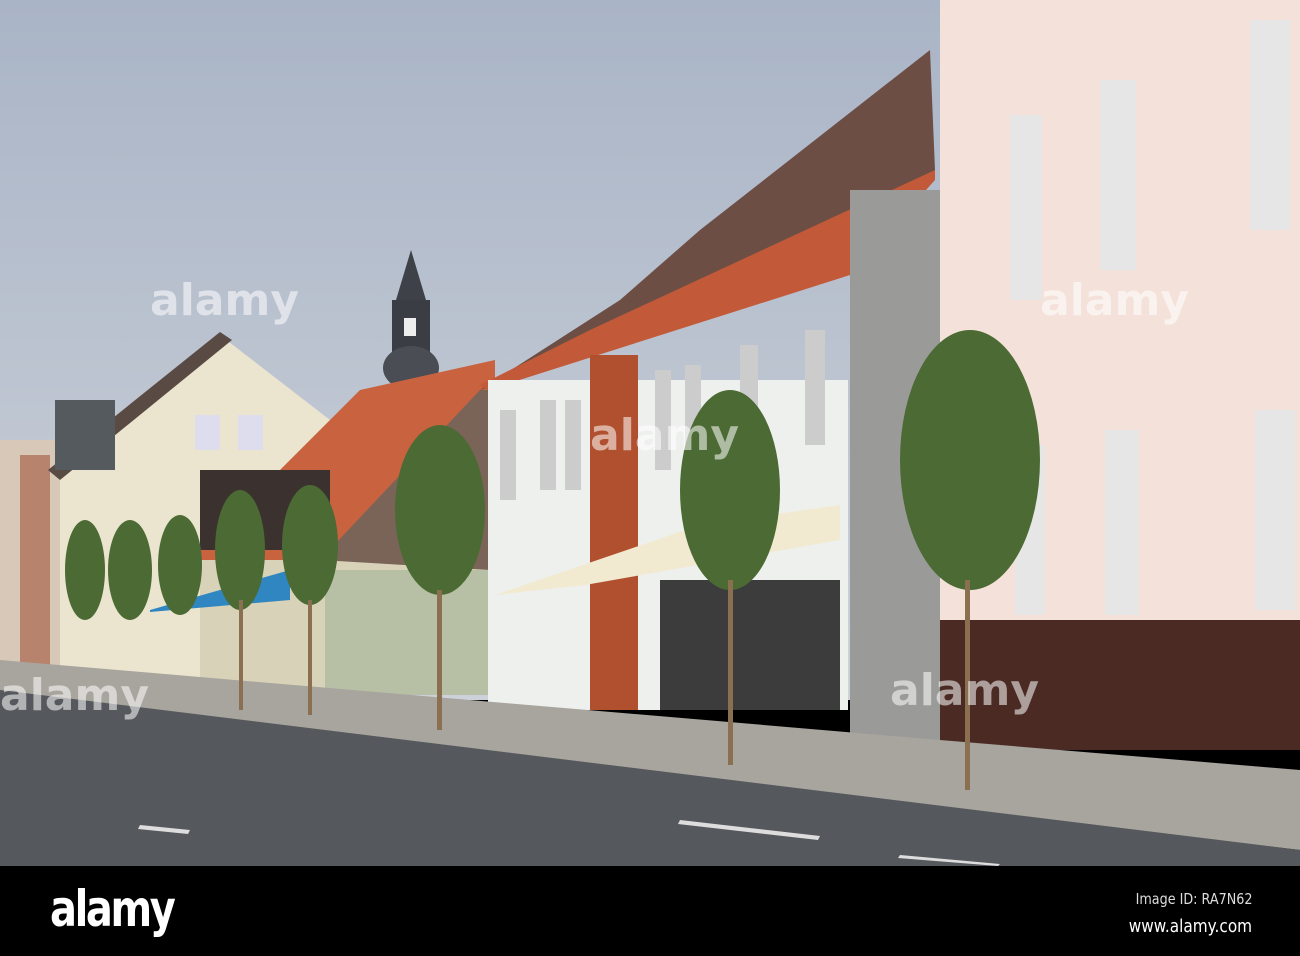 The height and width of the screenshot is (956, 1300). I want to click on image-id: Image ID: RA7N62, so click(1193, 899).